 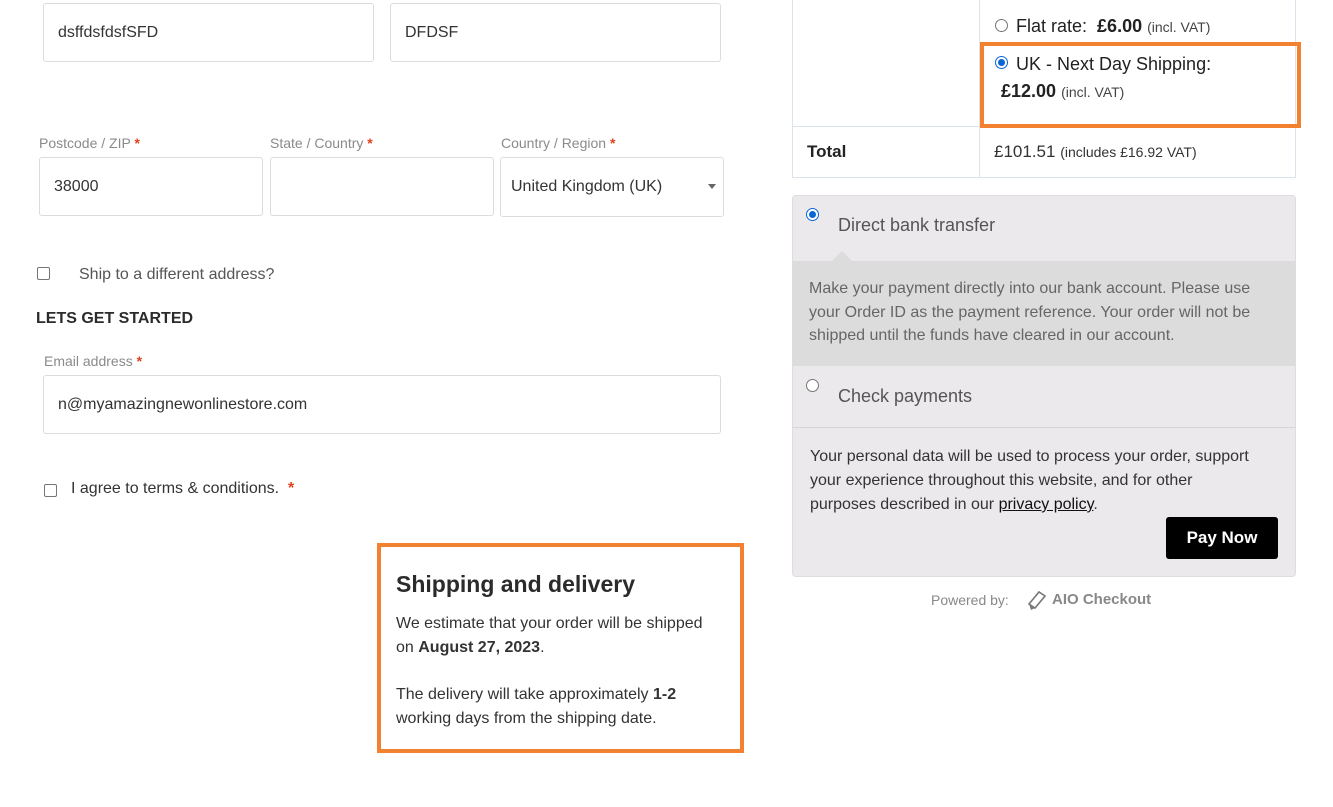 I want to click on state-label: State / Country *, so click(x=321, y=143).